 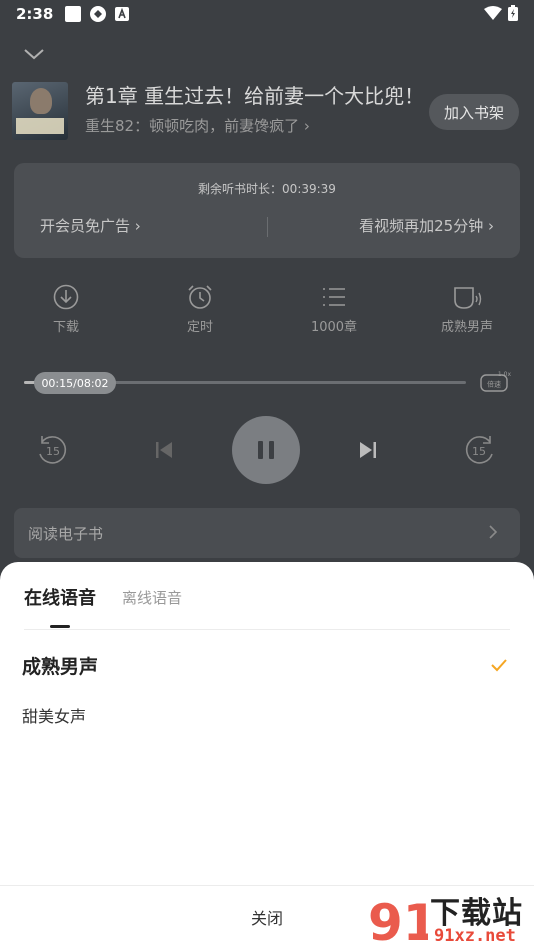 What do you see at coordinates (267, 533) in the screenshot?
I see `read-ebook-row: 阅读电子书` at bounding box center [267, 533].